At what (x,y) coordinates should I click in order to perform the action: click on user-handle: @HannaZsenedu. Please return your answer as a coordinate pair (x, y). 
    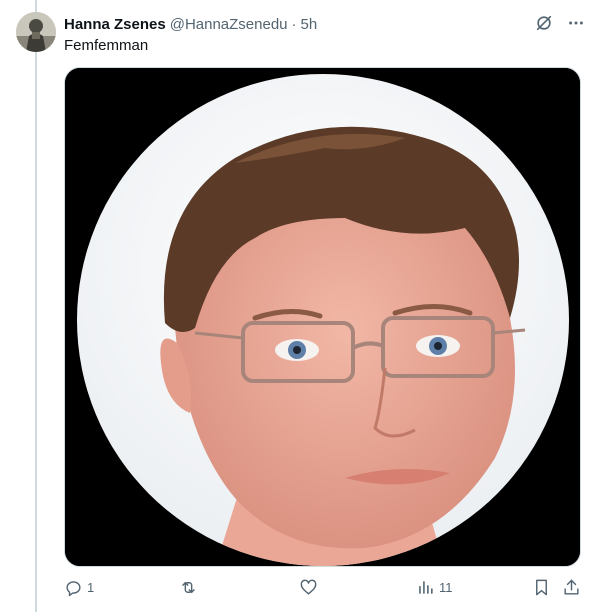
    Looking at the image, I should click on (229, 24).